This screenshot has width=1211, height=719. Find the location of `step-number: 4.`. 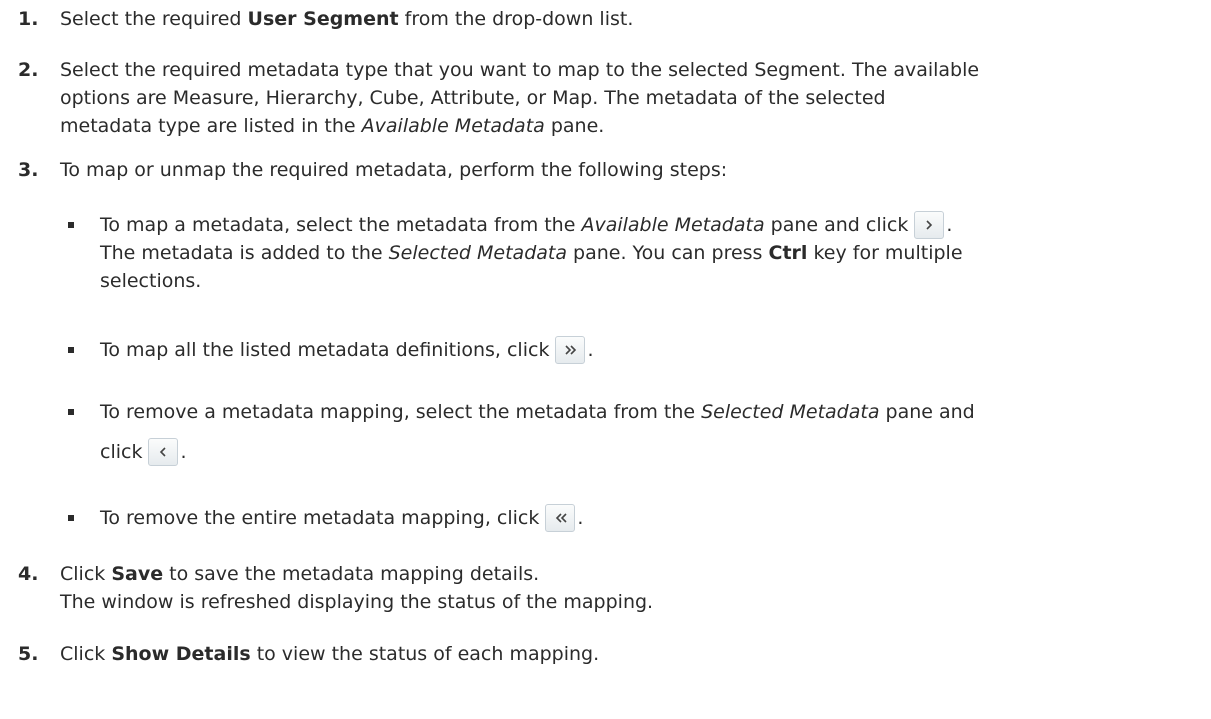

step-number: 4. is located at coordinates (28, 574).